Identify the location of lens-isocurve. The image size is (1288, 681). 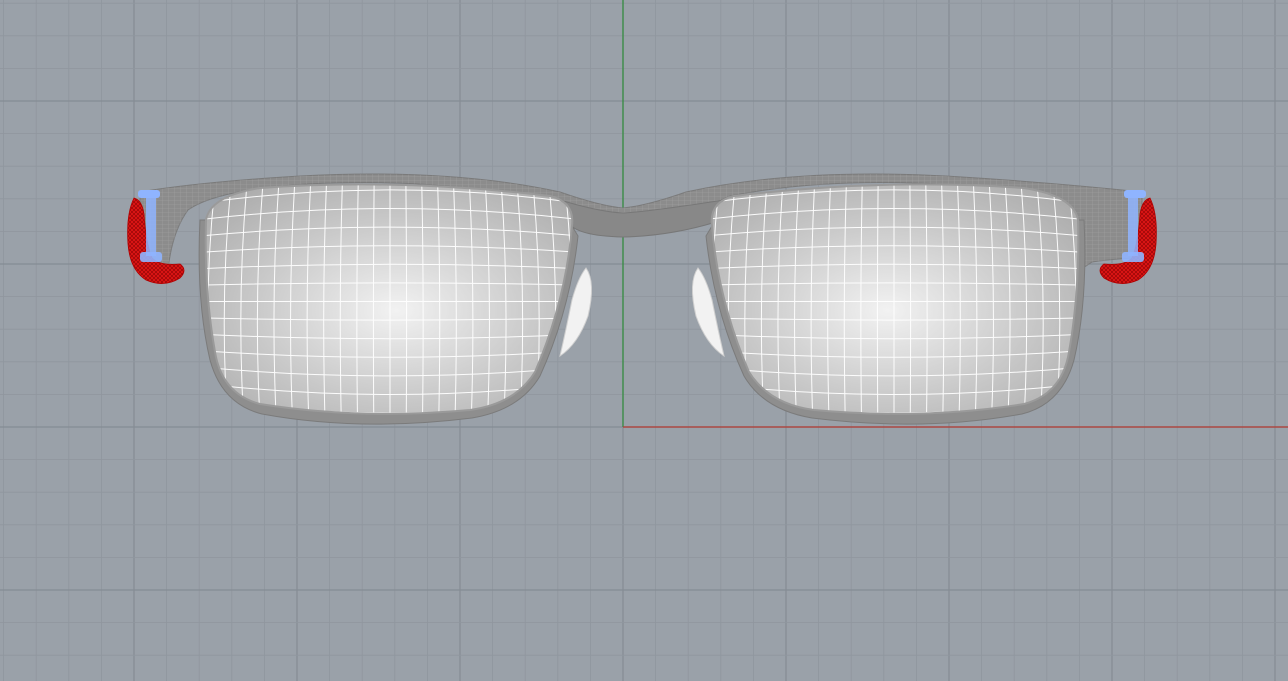
(195, 301).